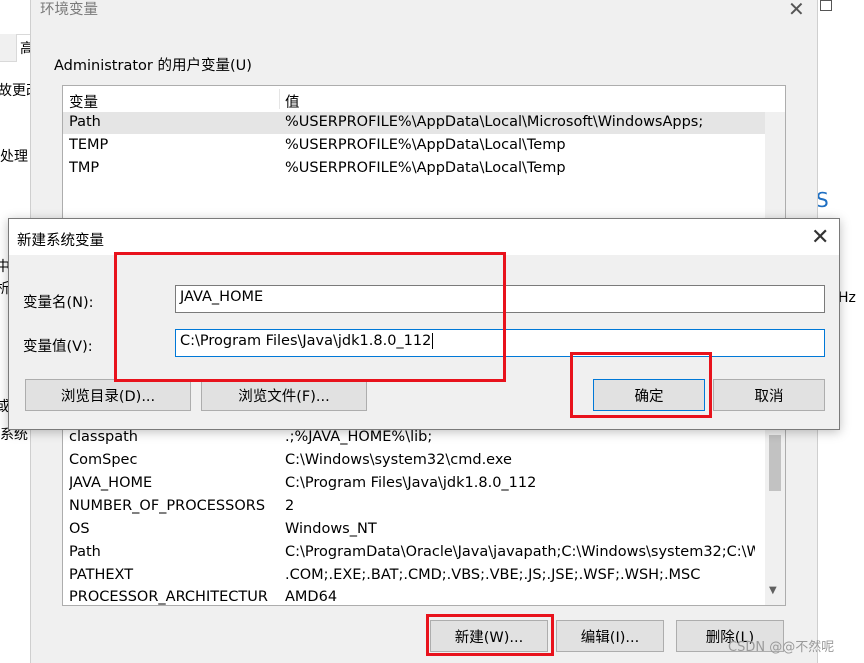 Image resolution: width=864 pixels, height=663 pixels. I want to click on variable-name: JAVA_HOME, so click(111, 483).